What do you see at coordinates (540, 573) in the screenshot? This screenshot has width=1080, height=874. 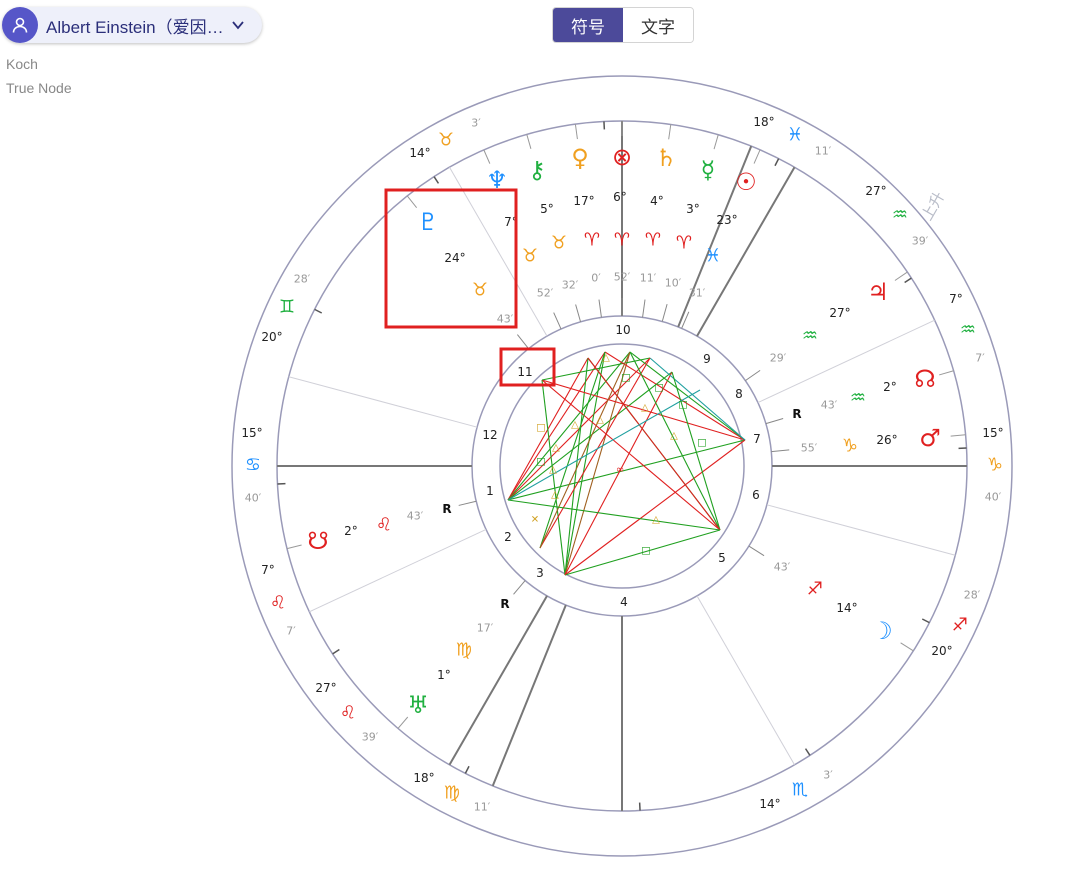 I see `house-number-3: 3` at bounding box center [540, 573].